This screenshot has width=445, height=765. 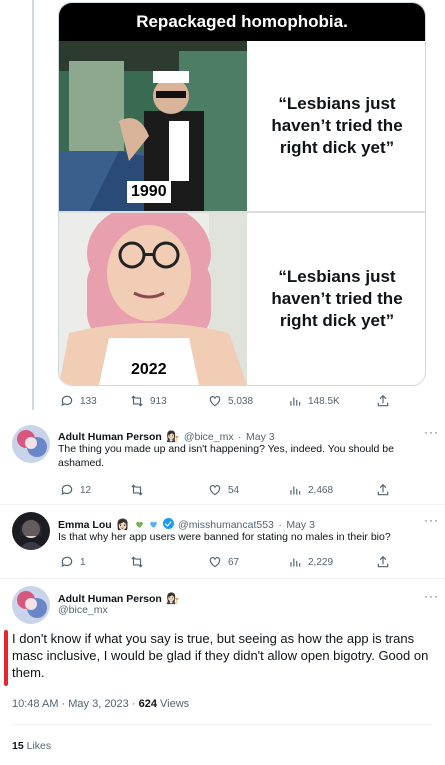 What do you see at coordinates (324, 401) in the screenshot?
I see `views-count: 148.5K` at bounding box center [324, 401].